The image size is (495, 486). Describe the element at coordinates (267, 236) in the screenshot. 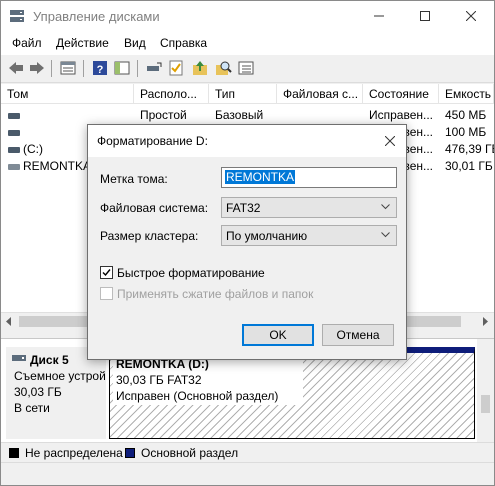

I see `cluster-size-value: По умолчанию` at that location.